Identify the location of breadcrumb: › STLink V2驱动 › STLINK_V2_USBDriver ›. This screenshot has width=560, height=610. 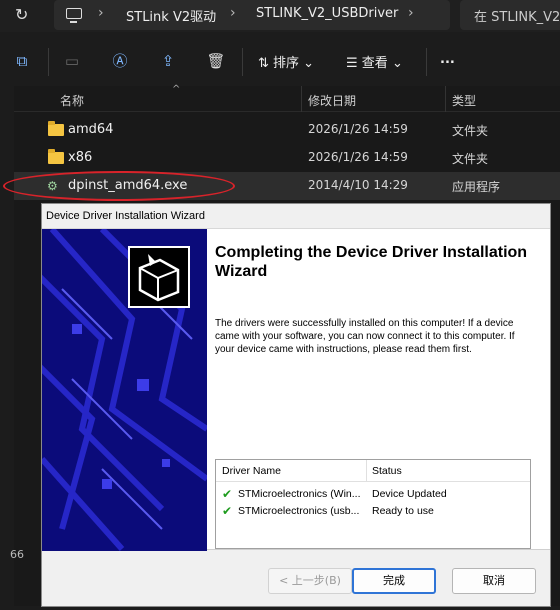
(252, 15).